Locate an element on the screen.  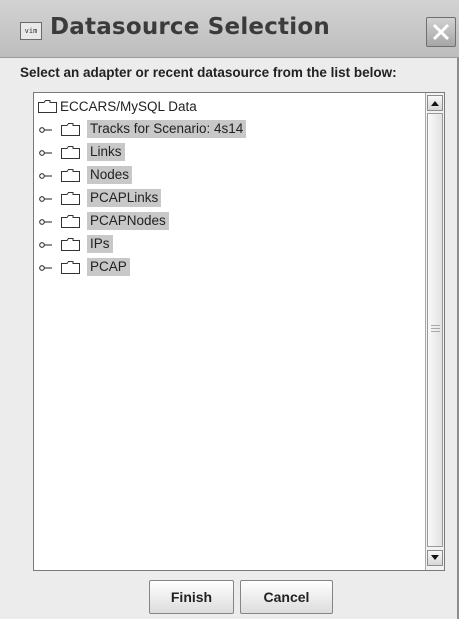
tree-item-label: PCAPNodes is located at coordinates (128, 221).